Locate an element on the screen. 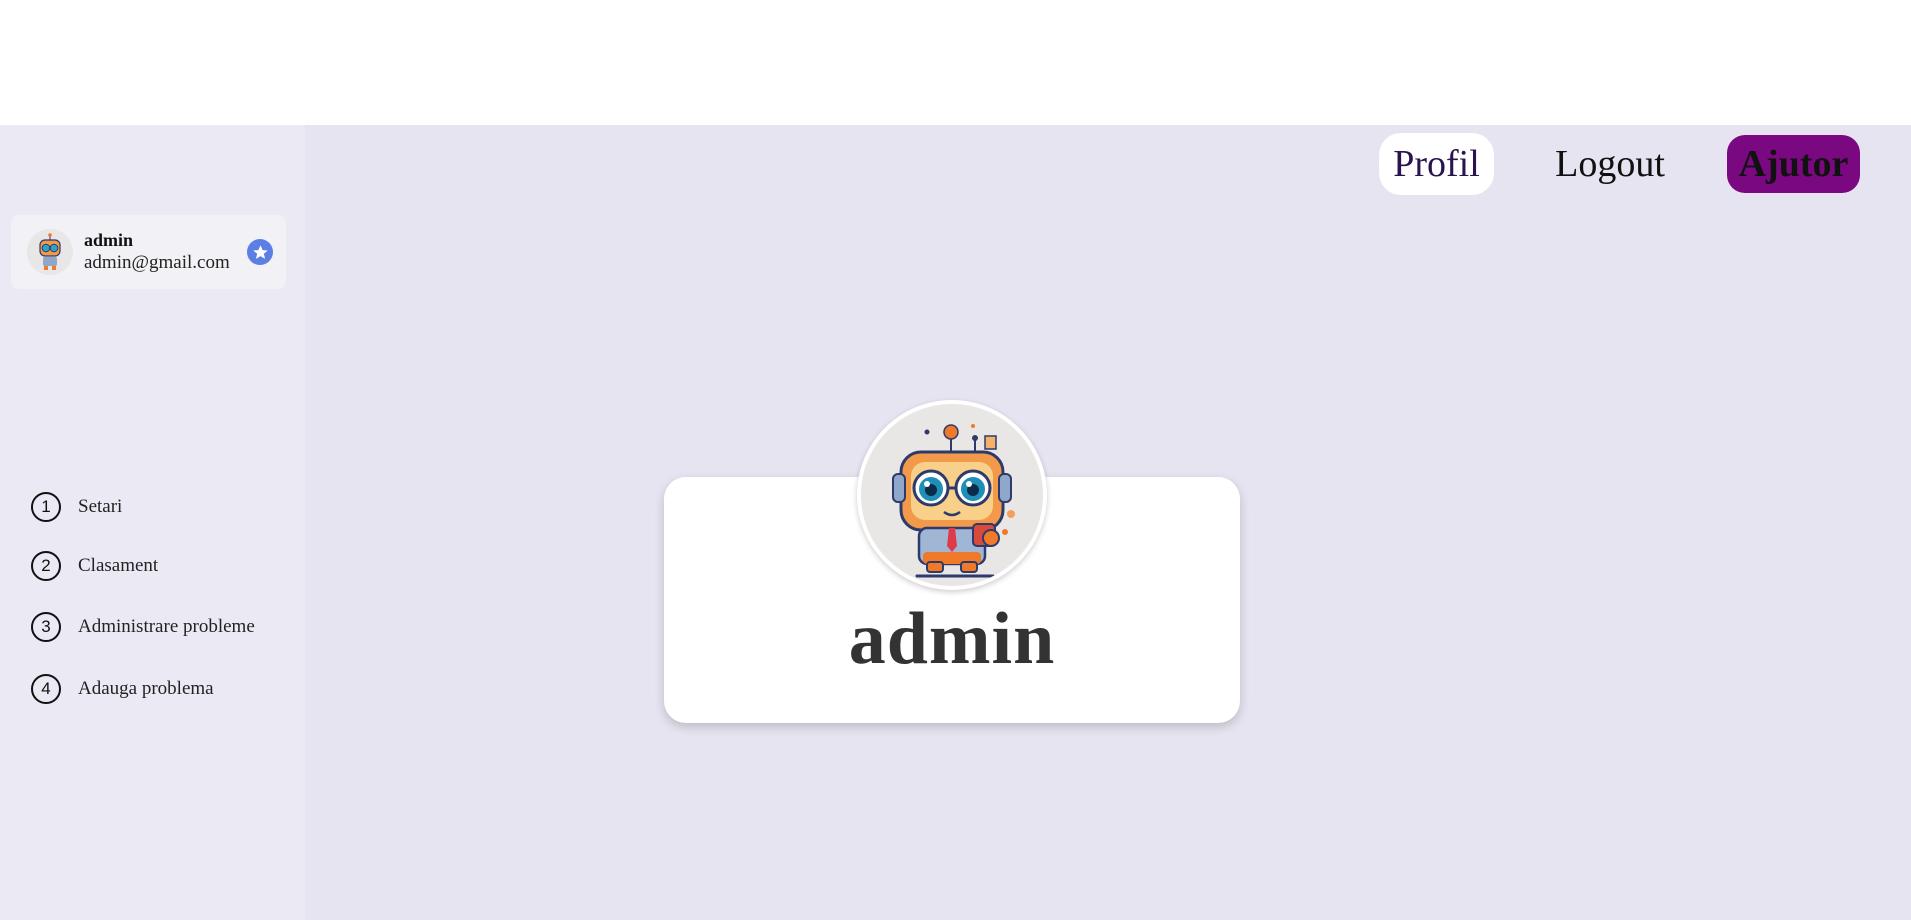  sidebar-item-administrare-probleme: 3 Administrare probleme is located at coordinates (143, 627).